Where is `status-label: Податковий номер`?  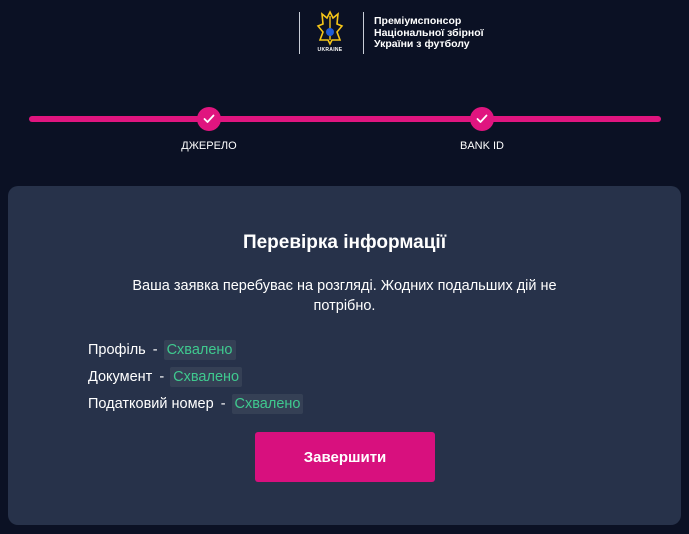 status-label: Податковий номер is located at coordinates (151, 403).